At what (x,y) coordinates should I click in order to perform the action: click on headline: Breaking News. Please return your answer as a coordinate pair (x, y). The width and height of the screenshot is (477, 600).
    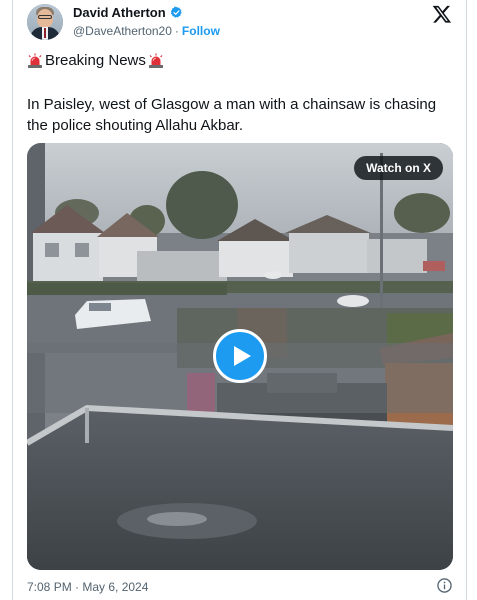
    Looking at the image, I should click on (95, 60).